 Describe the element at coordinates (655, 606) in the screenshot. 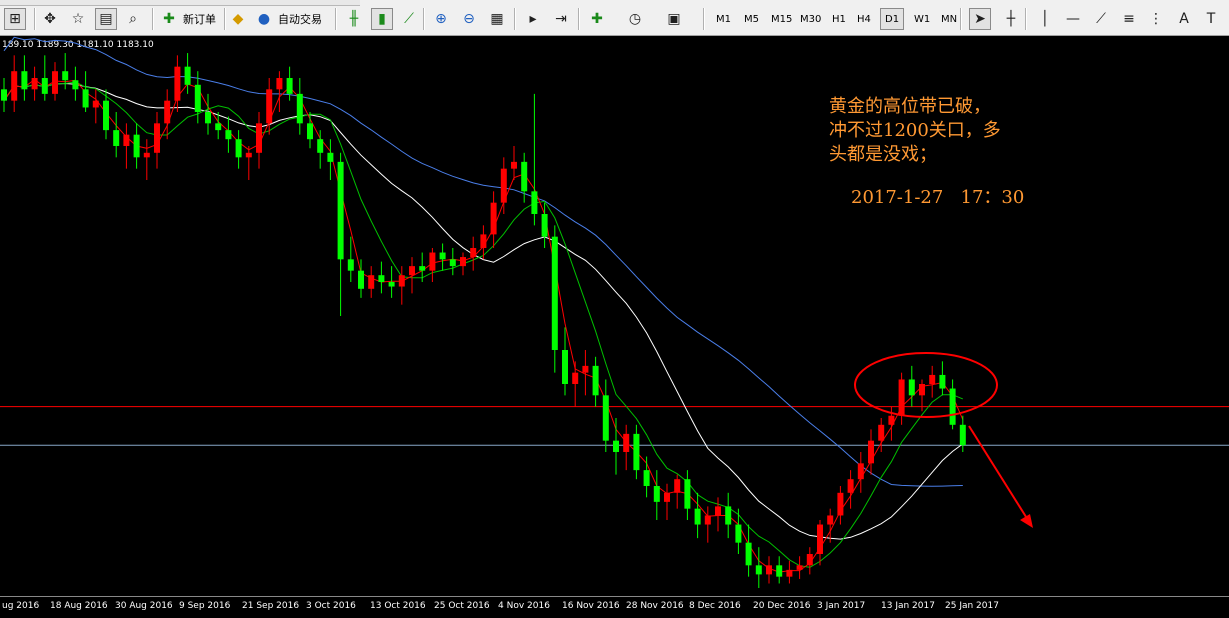

I see `x-axis-date-label: 28 Nov 2016` at that location.